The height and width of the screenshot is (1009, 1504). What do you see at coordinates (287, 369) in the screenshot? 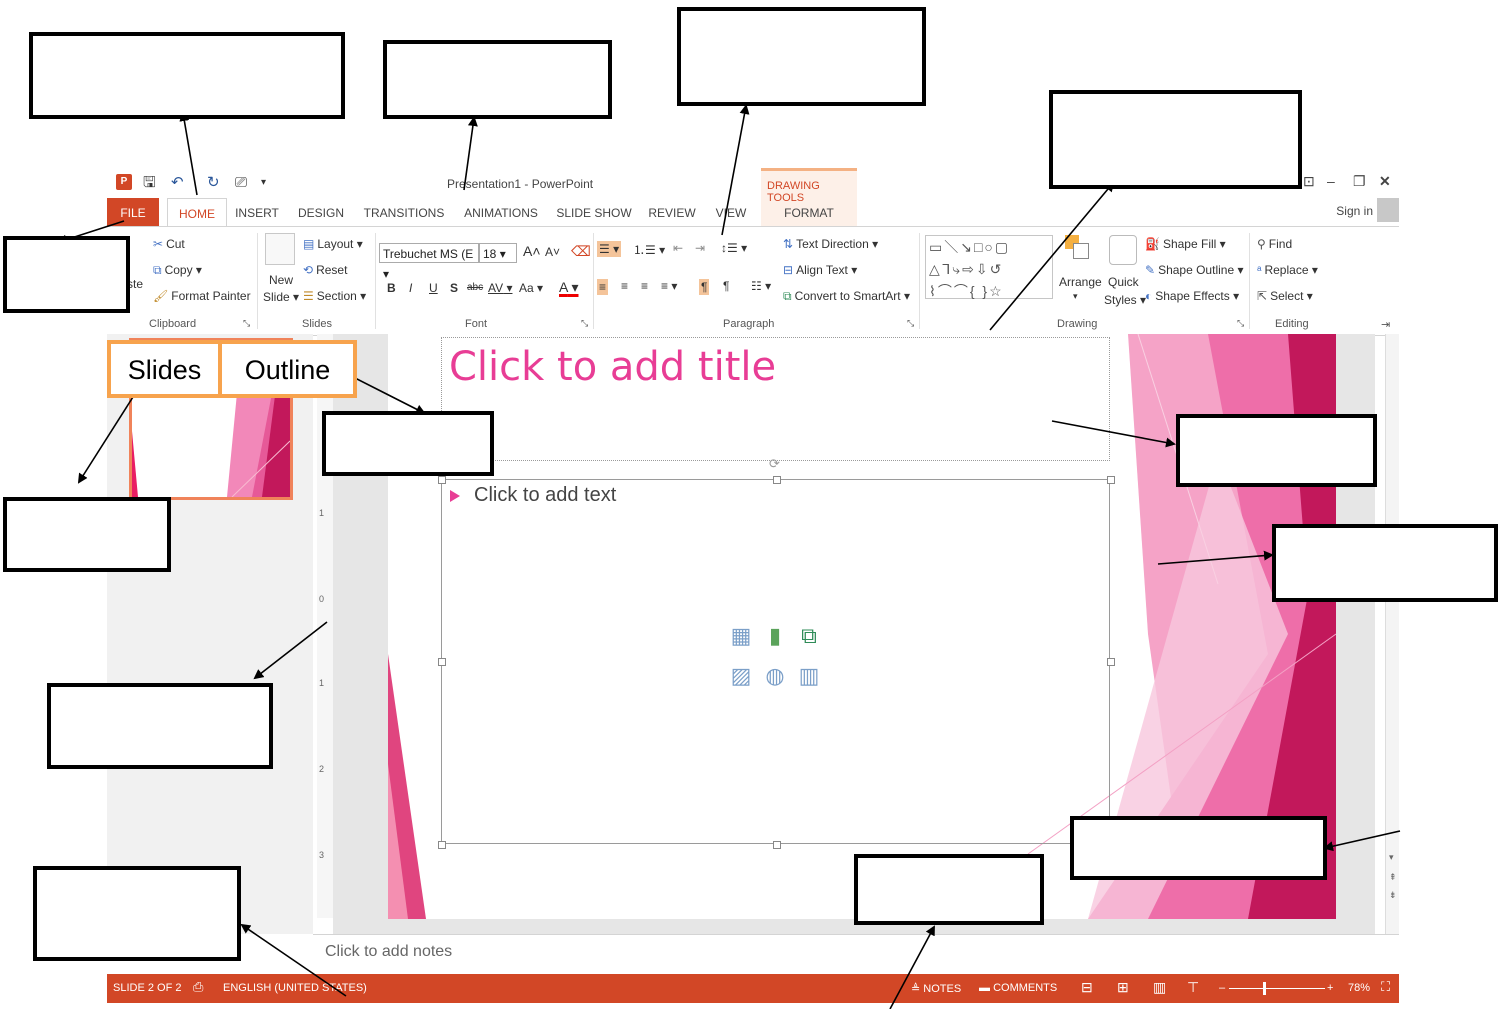
I see `outline-pane-tab: Outline` at bounding box center [287, 369].